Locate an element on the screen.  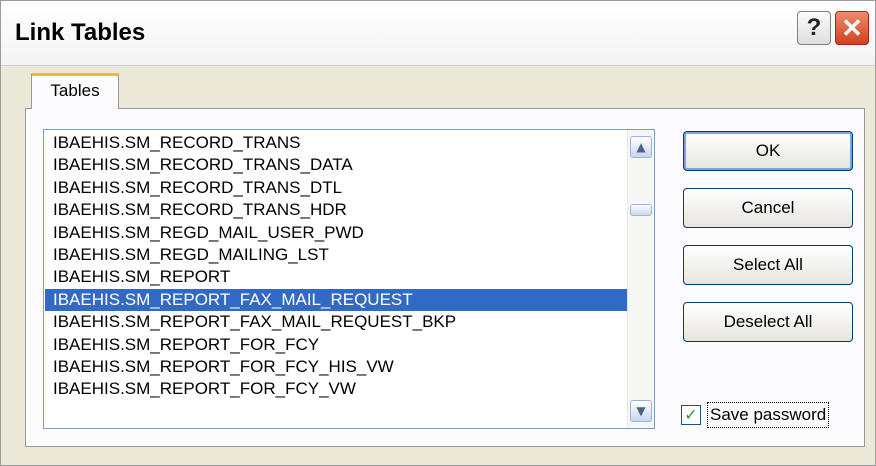
scroll-down-button: ▼ is located at coordinates (641, 411).